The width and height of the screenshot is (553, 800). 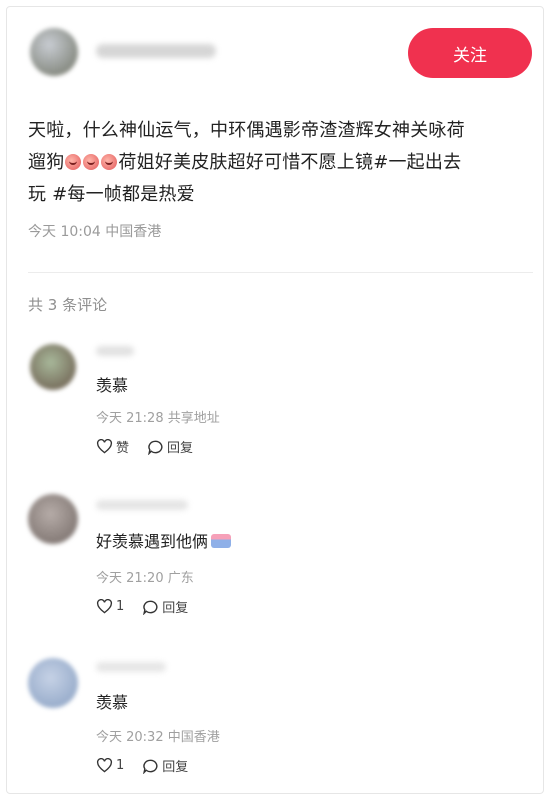 I want to click on comment-text-content: 好羡慕遇到他俩, so click(x=152, y=541).